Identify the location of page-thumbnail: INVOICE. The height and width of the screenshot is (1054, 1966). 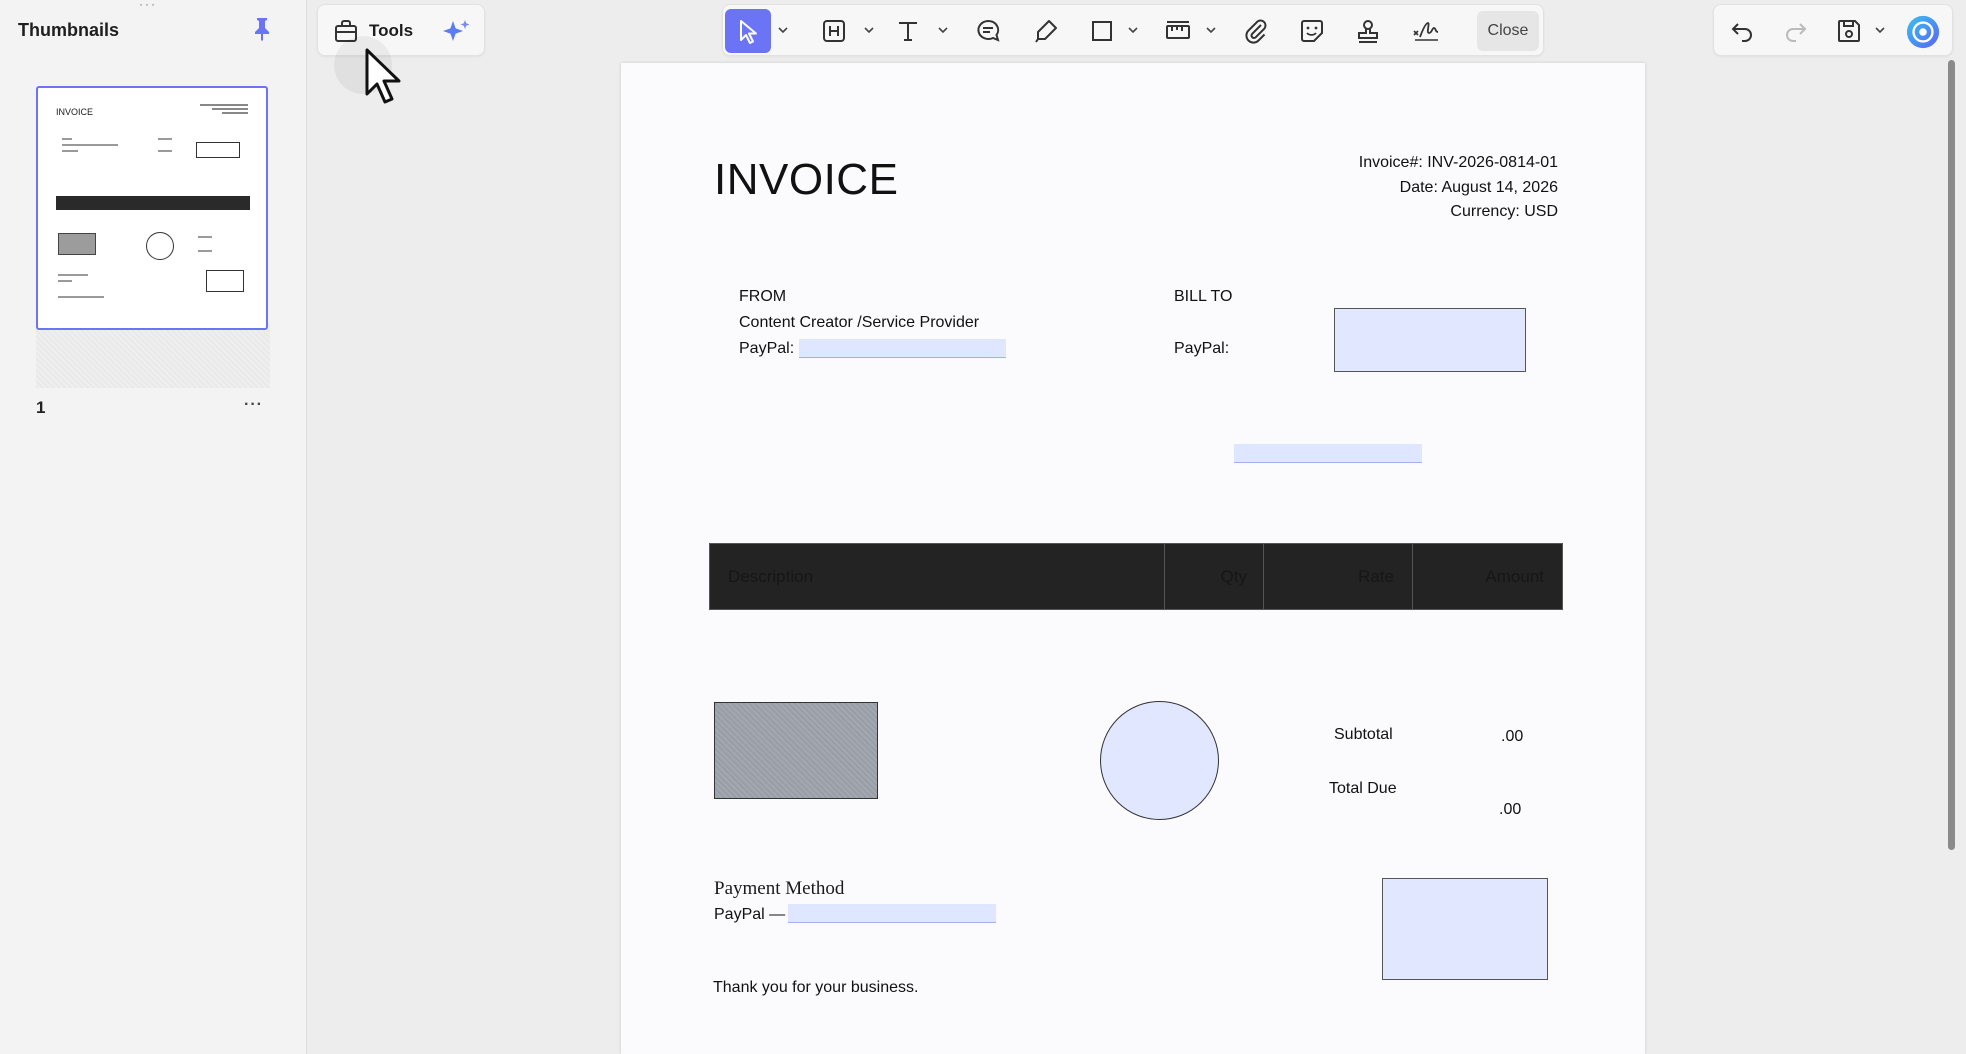
(152, 208).